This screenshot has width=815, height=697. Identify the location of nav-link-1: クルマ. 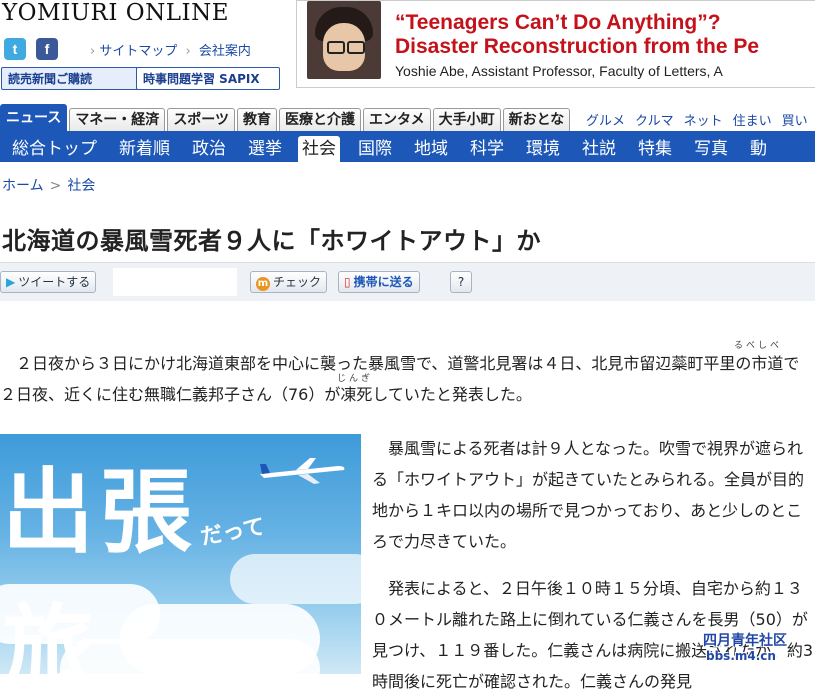
(654, 121).